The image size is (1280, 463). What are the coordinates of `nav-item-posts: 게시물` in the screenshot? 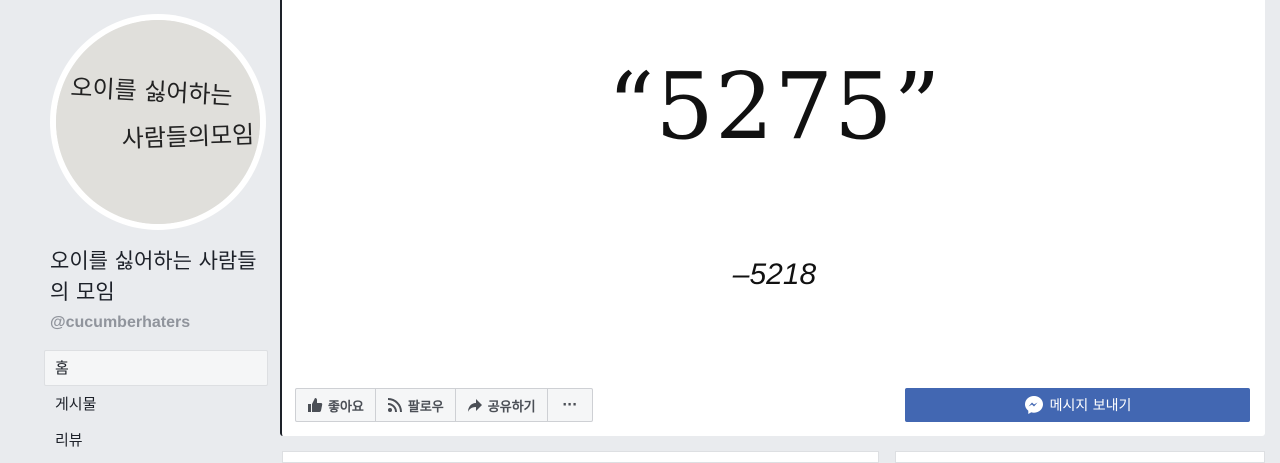 It's located at (156, 404).